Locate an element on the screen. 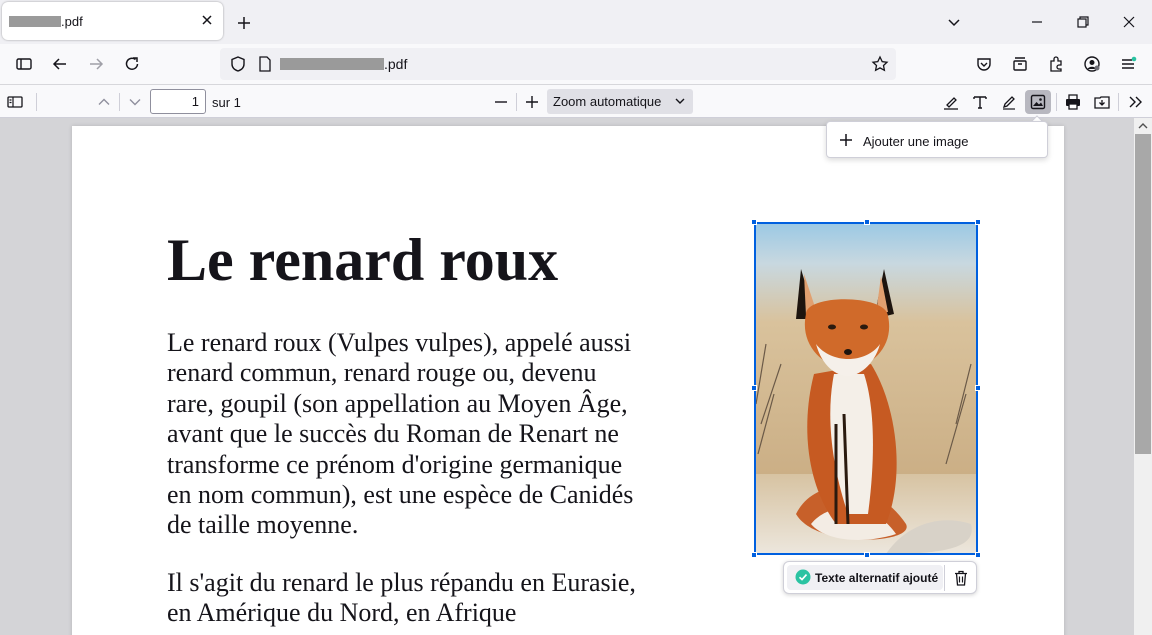 The image size is (1152, 635). draw-icon is located at coordinates (1009, 102).